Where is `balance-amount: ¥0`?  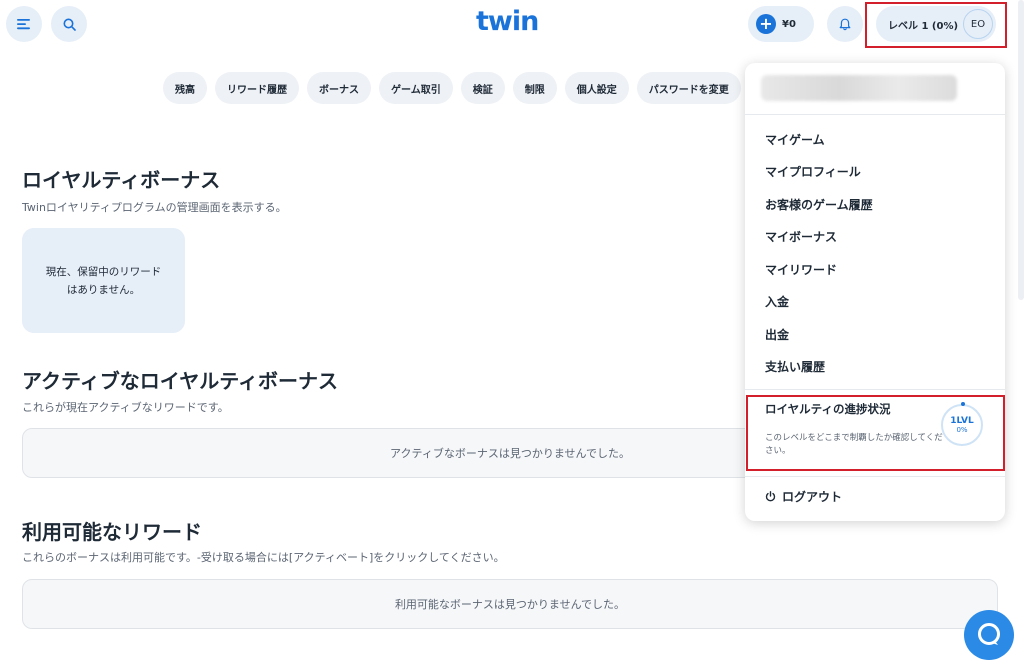
balance-amount: ¥0 is located at coordinates (789, 24).